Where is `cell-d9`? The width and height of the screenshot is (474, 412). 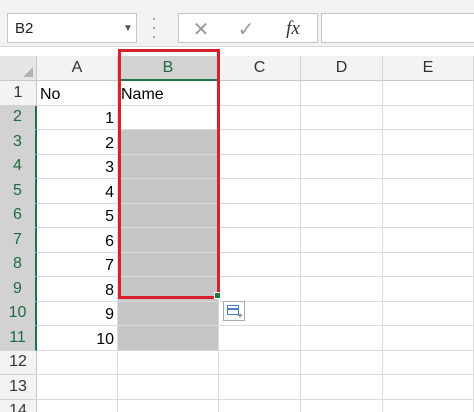 cell-d9 is located at coordinates (342, 289).